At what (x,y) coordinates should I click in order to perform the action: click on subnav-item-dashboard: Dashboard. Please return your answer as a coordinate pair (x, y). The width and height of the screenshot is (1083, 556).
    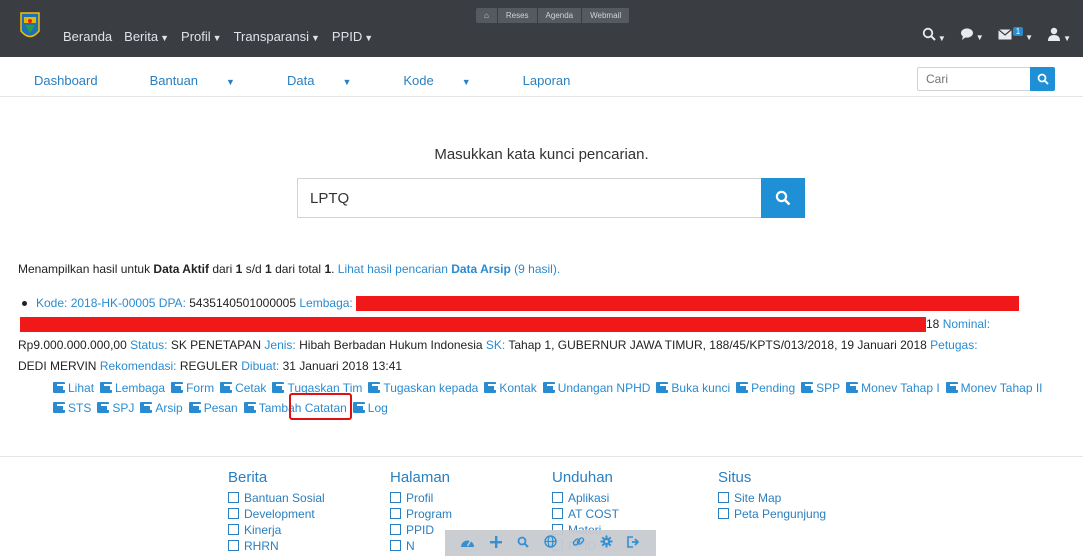
    Looking at the image, I should click on (79, 80).